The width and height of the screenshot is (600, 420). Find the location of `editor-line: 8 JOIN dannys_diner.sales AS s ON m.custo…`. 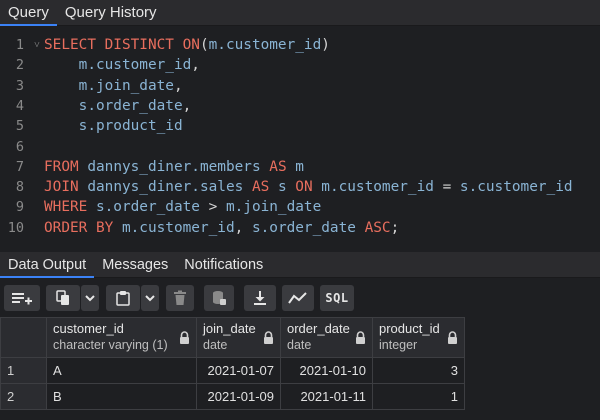

editor-line: 8 JOIN dannys_diner.sales AS s ON m.custo… is located at coordinates (300, 187).